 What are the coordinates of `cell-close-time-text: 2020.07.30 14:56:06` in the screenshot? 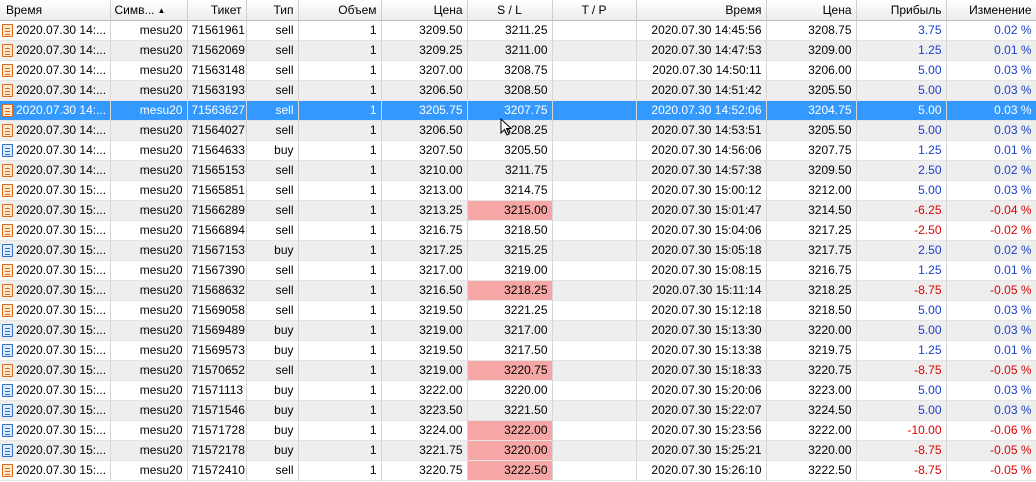 It's located at (706, 150).